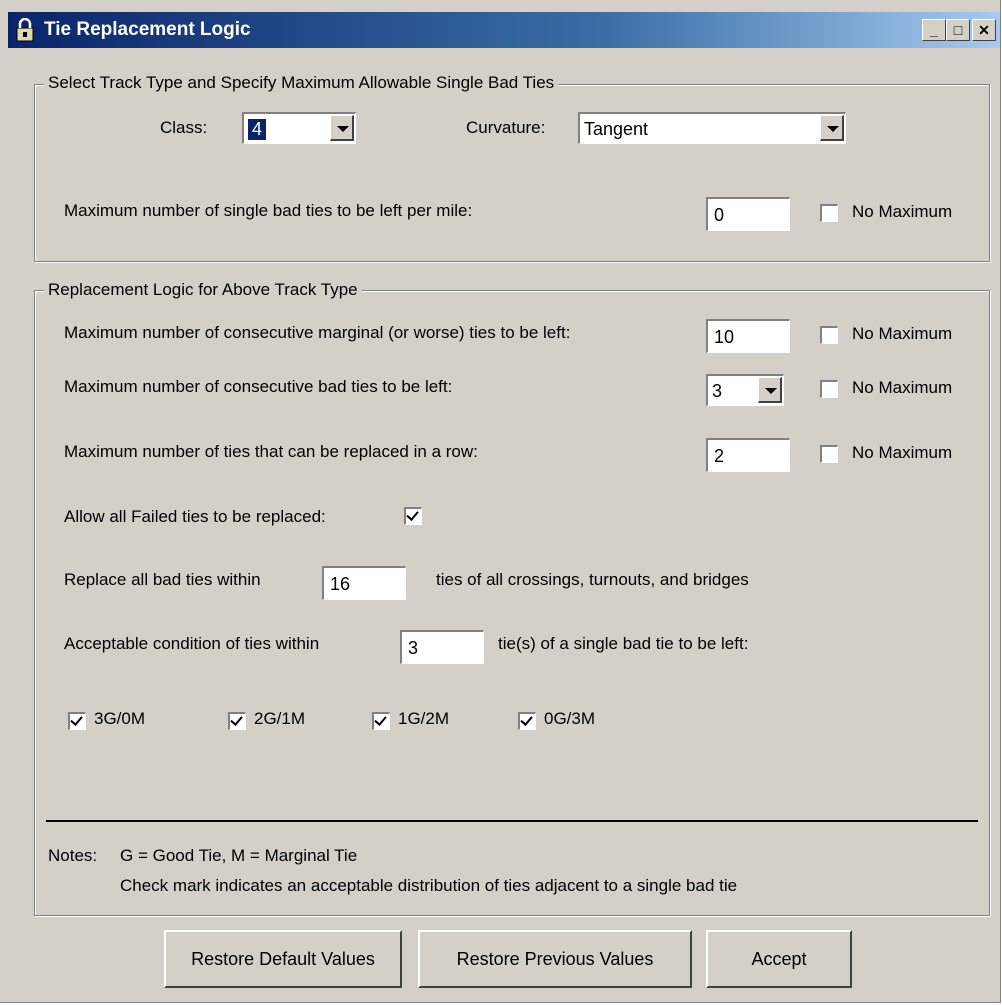  Describe the element at coordinates (364, 583) in the screenshot. I see `replace-within-input: 16` at that location.